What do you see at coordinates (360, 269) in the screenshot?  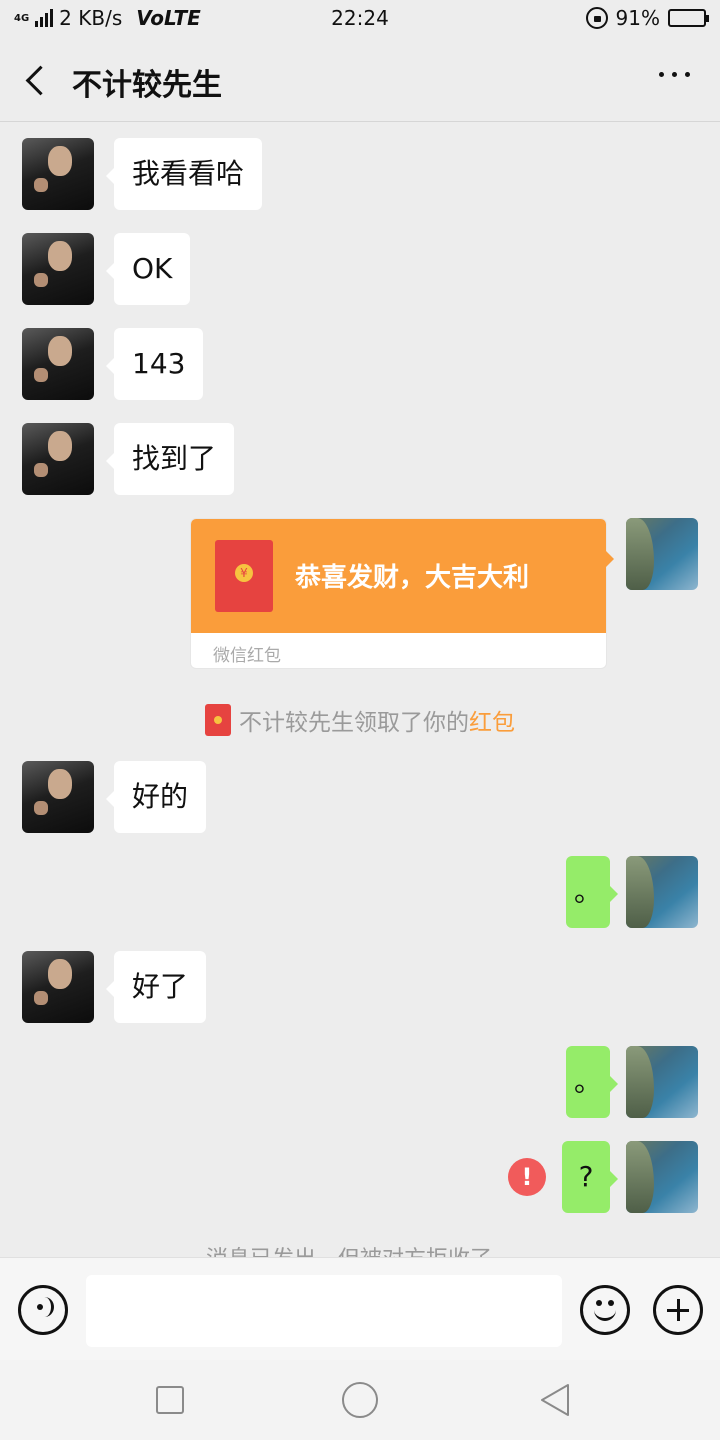 I see `message-row: OK` at bounding box center [360, 269].